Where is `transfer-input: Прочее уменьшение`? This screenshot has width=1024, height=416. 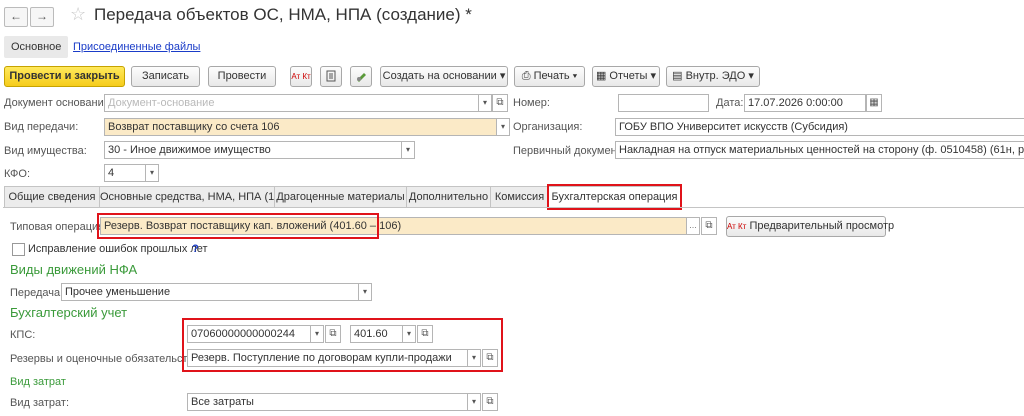 transfer-input: Прочее уменьшение is located at coordinates (210, 292).